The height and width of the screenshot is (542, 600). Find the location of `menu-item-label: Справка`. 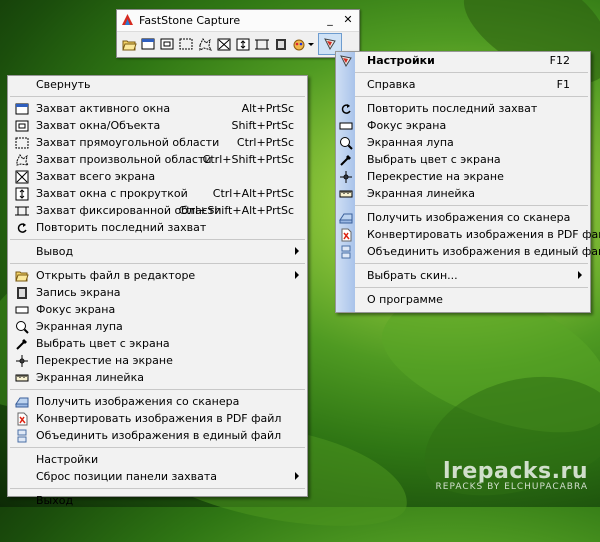

menu-item-label: Справка is located at coordinates (391, 84).